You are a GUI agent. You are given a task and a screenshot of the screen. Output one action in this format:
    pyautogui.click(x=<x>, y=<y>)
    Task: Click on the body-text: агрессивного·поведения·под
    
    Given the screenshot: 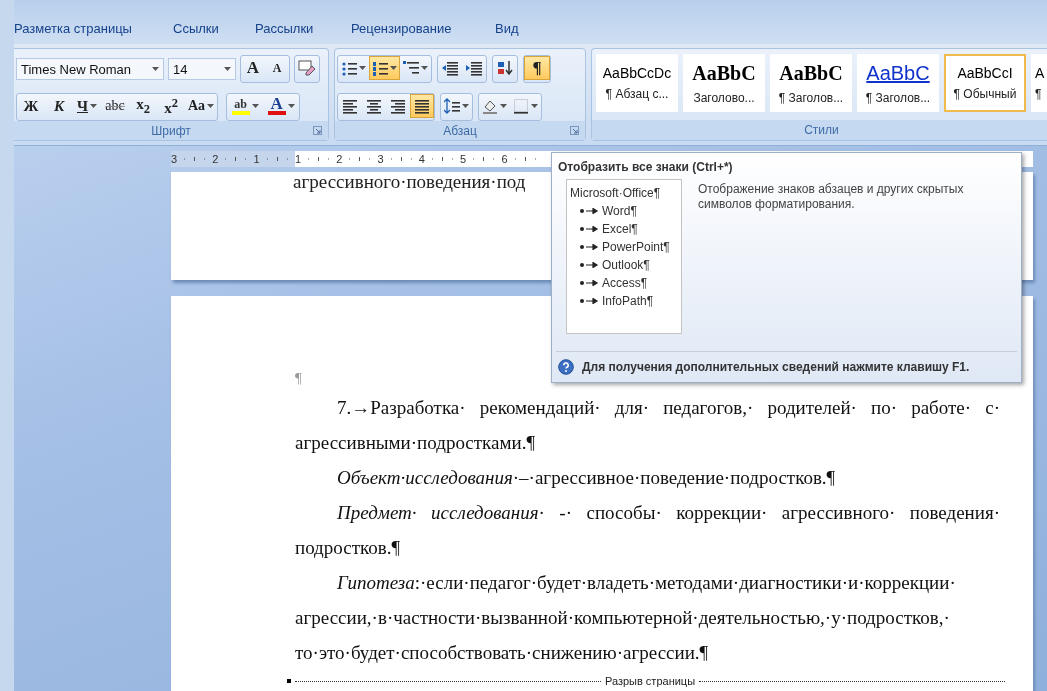 What is the action you would take?
    pyautogui.click(x=409, y=182)
    